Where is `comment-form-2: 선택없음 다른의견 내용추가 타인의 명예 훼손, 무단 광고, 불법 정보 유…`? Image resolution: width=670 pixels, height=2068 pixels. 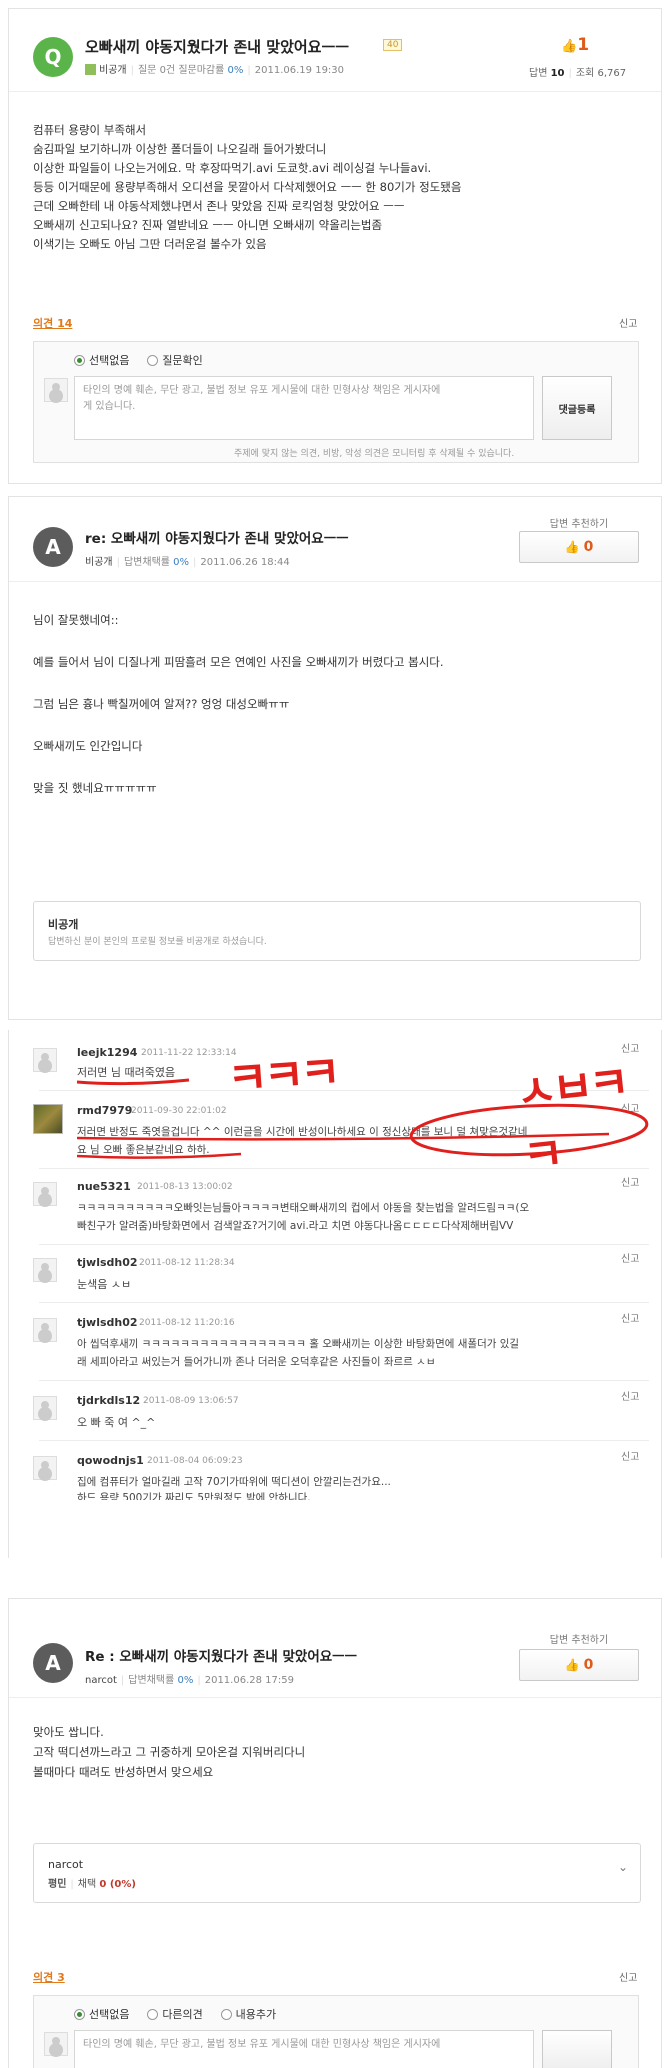 comment-form-2: 선택없음 다른의견 내용추가 타인의 명예 훼손, 무단 광고, 불법 정보 유… is located at coordinates (336, 2031).